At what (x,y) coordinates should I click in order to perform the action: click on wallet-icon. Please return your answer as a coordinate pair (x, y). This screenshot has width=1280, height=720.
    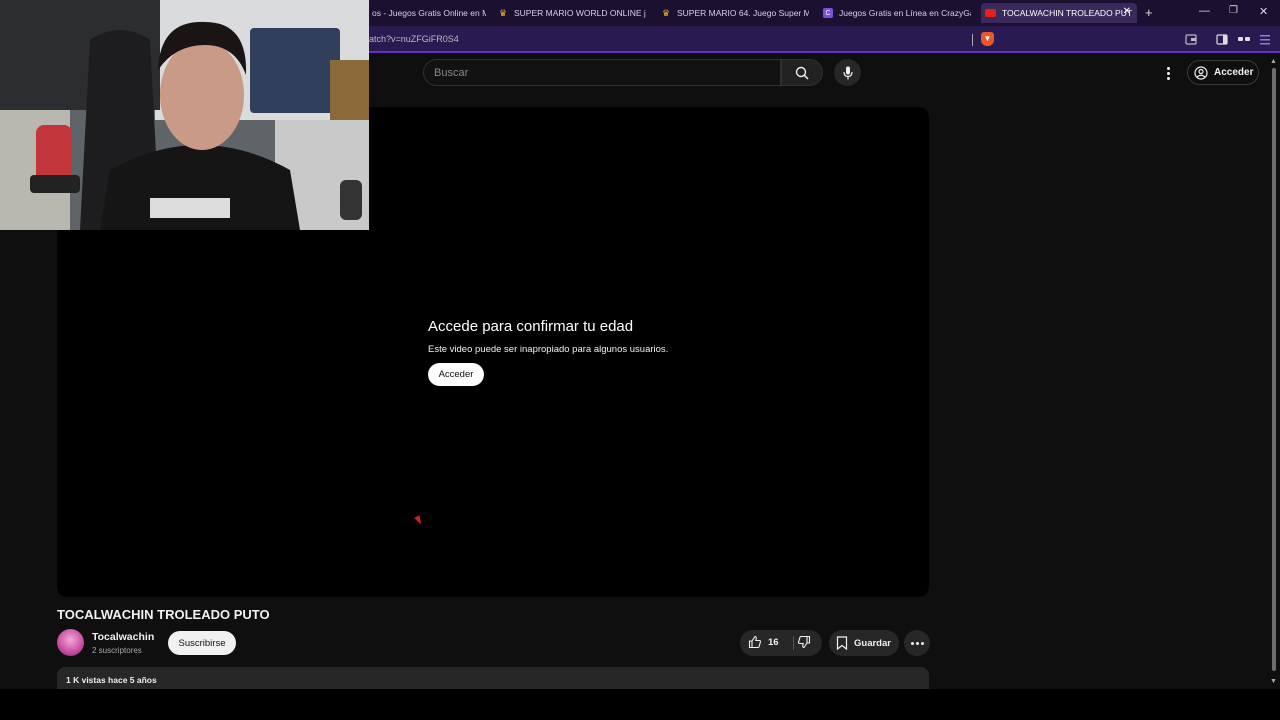
    Looking at the image, I should click on (1191, 39).